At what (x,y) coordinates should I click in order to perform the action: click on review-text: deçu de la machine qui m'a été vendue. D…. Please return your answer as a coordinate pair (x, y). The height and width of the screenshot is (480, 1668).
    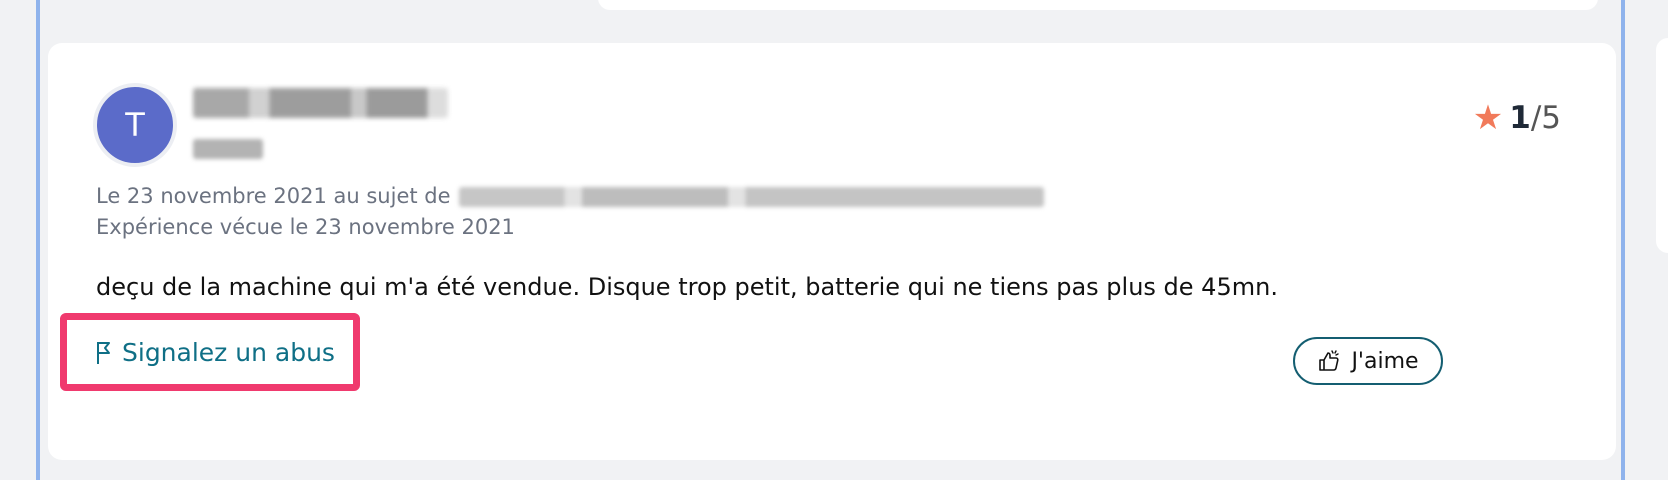
    Looking at the image, I should click on (687, 287).